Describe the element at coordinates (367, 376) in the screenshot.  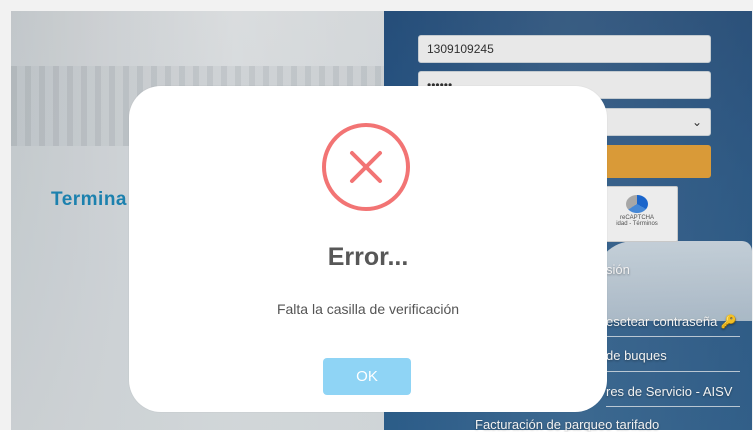
I see `ok-button: OK` at that location.